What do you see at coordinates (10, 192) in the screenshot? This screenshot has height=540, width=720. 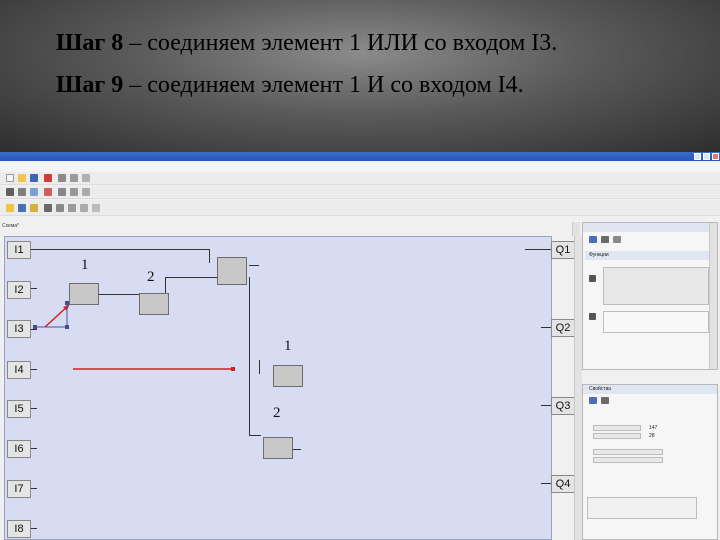 I see `grid-icon` at bounding box center [10, 192].